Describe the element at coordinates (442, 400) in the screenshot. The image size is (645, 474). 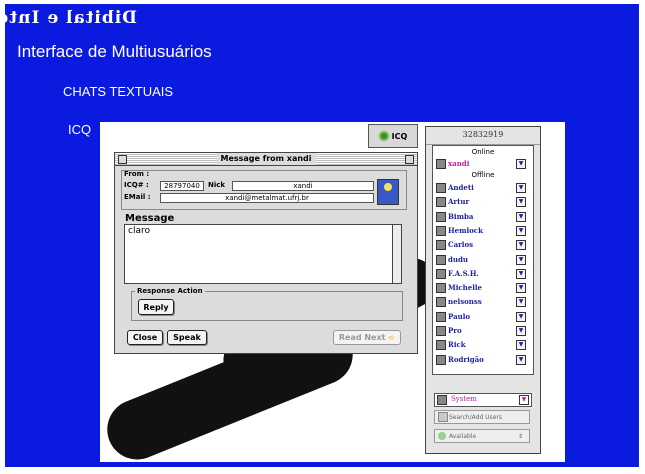
I see `system-icon` at that location.